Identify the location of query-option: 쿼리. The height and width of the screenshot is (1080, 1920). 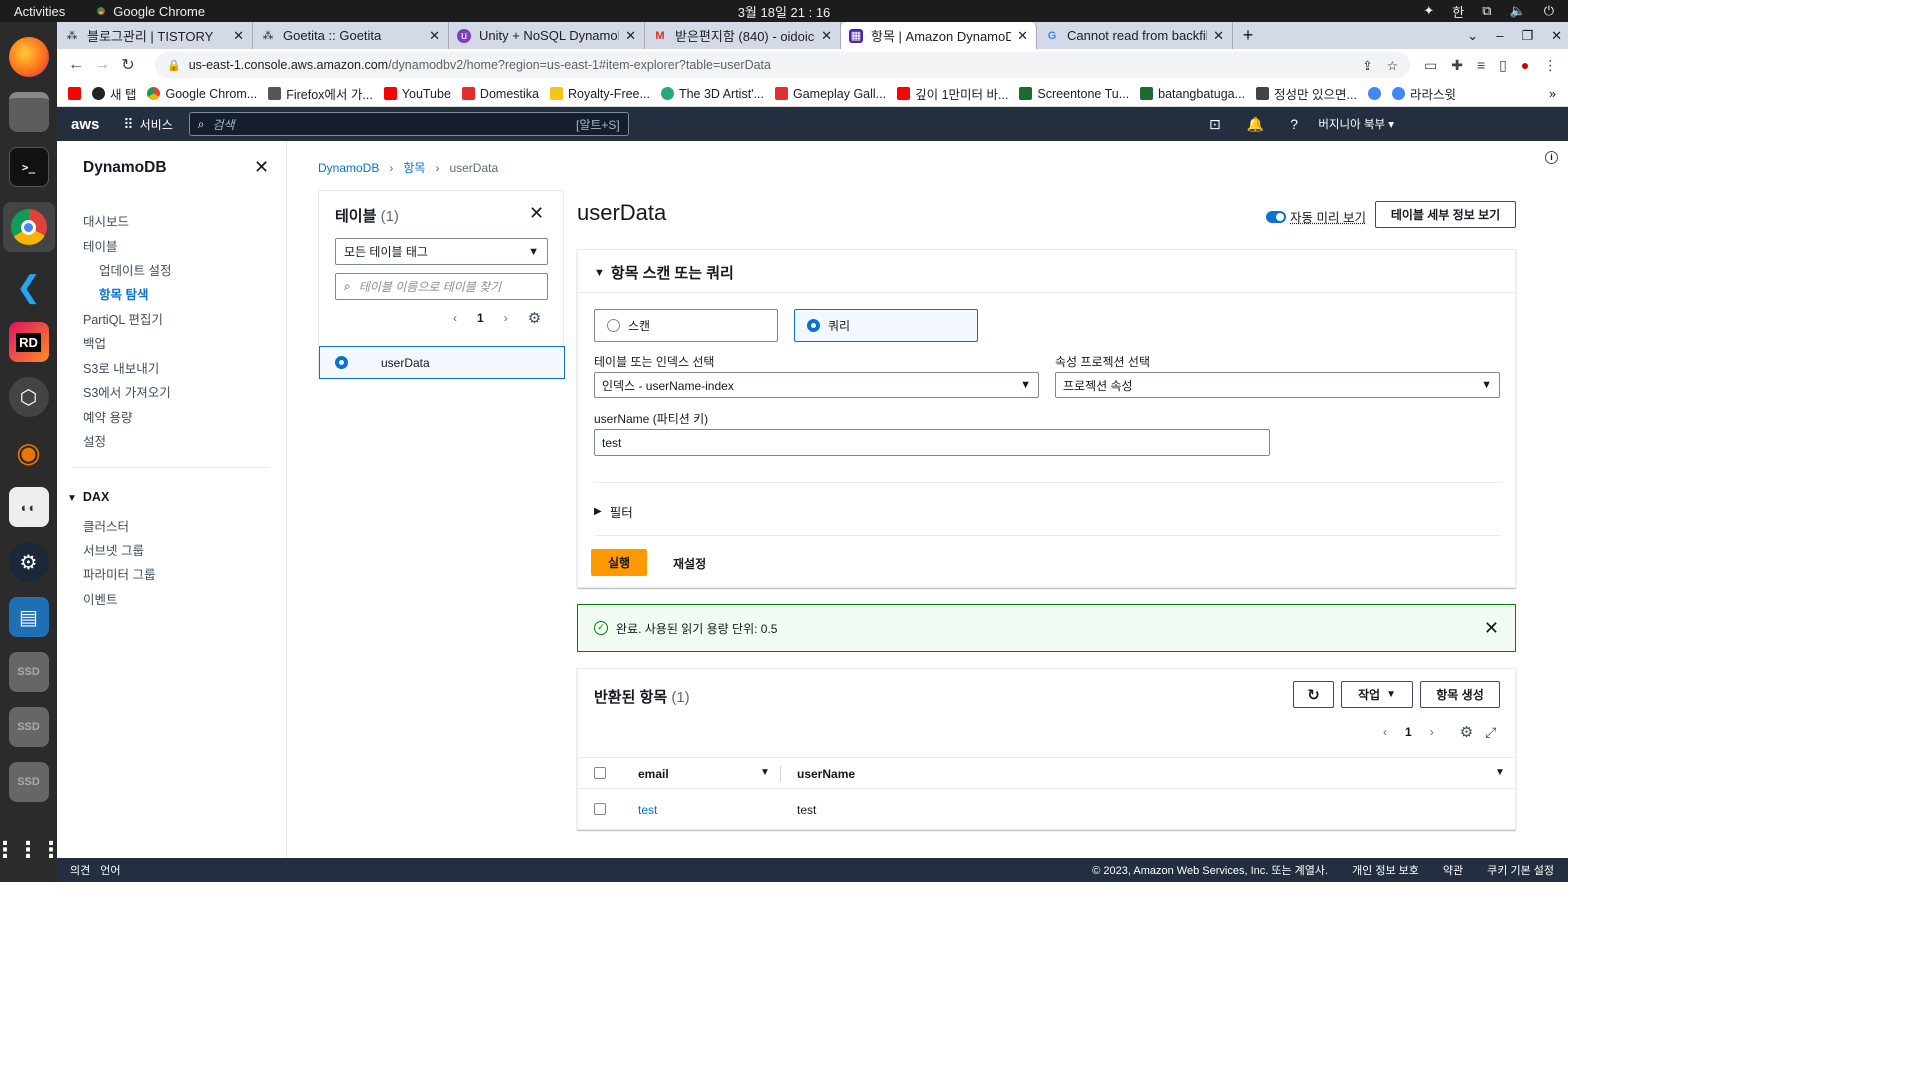
(886, 325).